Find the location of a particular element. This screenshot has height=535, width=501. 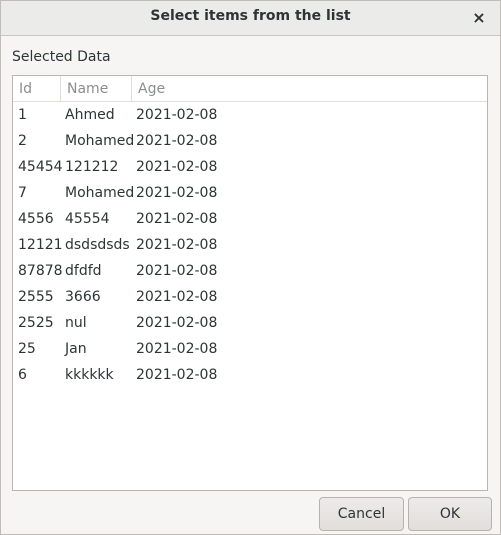

cell-id: 1 is located at coordinates (22, 115).